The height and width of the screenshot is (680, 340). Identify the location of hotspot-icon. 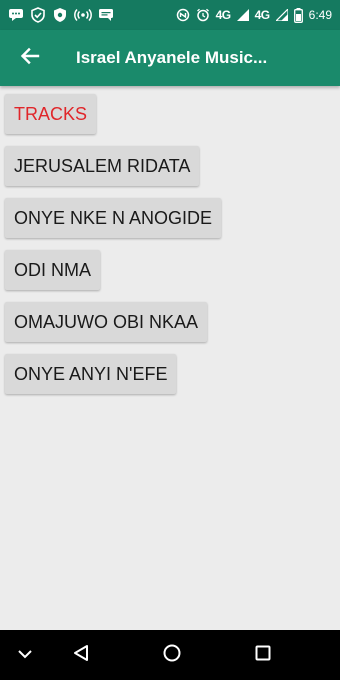
(83, 15).